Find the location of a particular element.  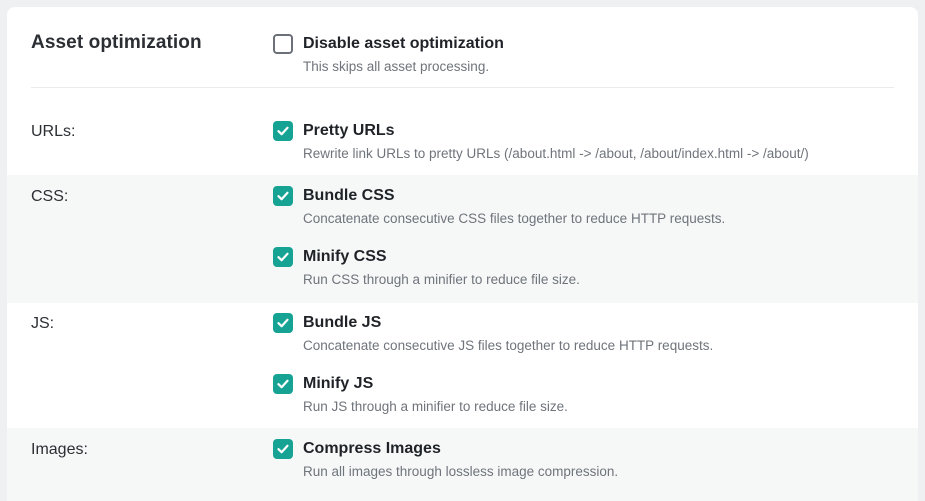

option-label: Pretty URLs is located at coordinates (349, 130).